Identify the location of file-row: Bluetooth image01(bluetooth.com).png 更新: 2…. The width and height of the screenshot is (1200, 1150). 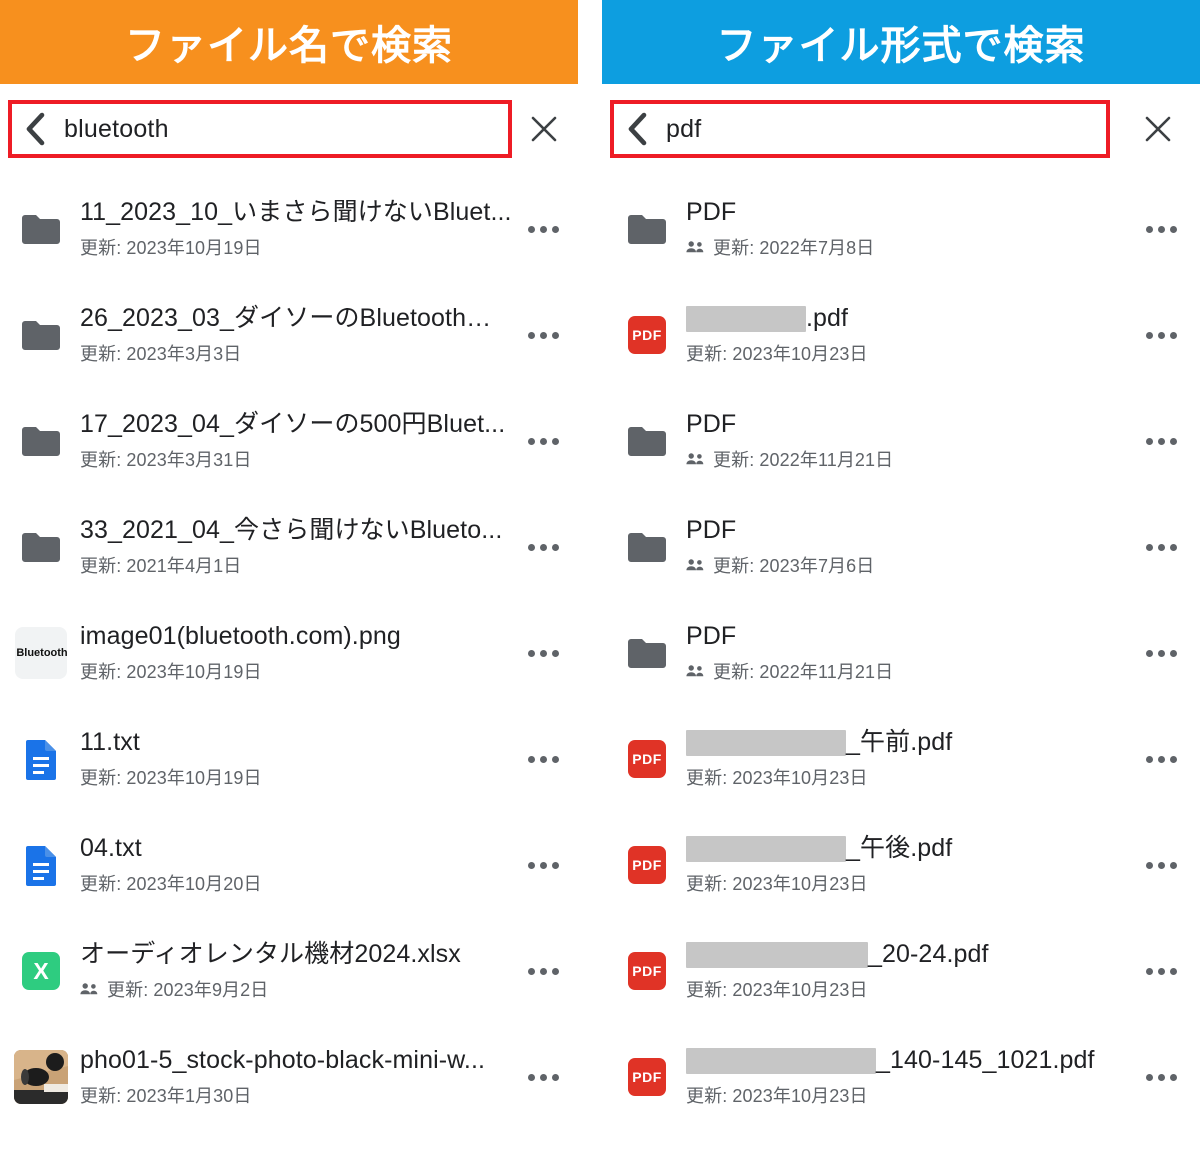
(289, 653).